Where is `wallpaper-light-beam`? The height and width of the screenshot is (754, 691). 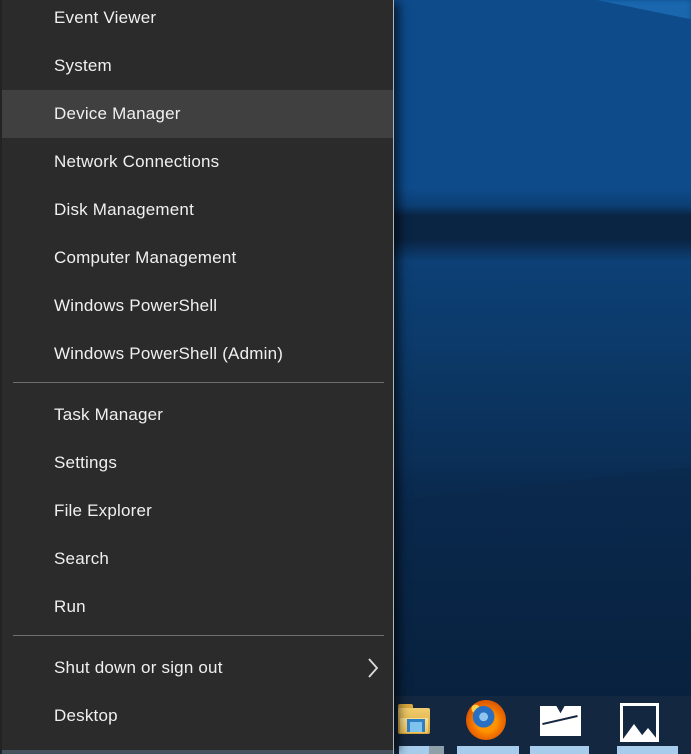 wallpaper-light-beam is located at coordinates (643, 10).